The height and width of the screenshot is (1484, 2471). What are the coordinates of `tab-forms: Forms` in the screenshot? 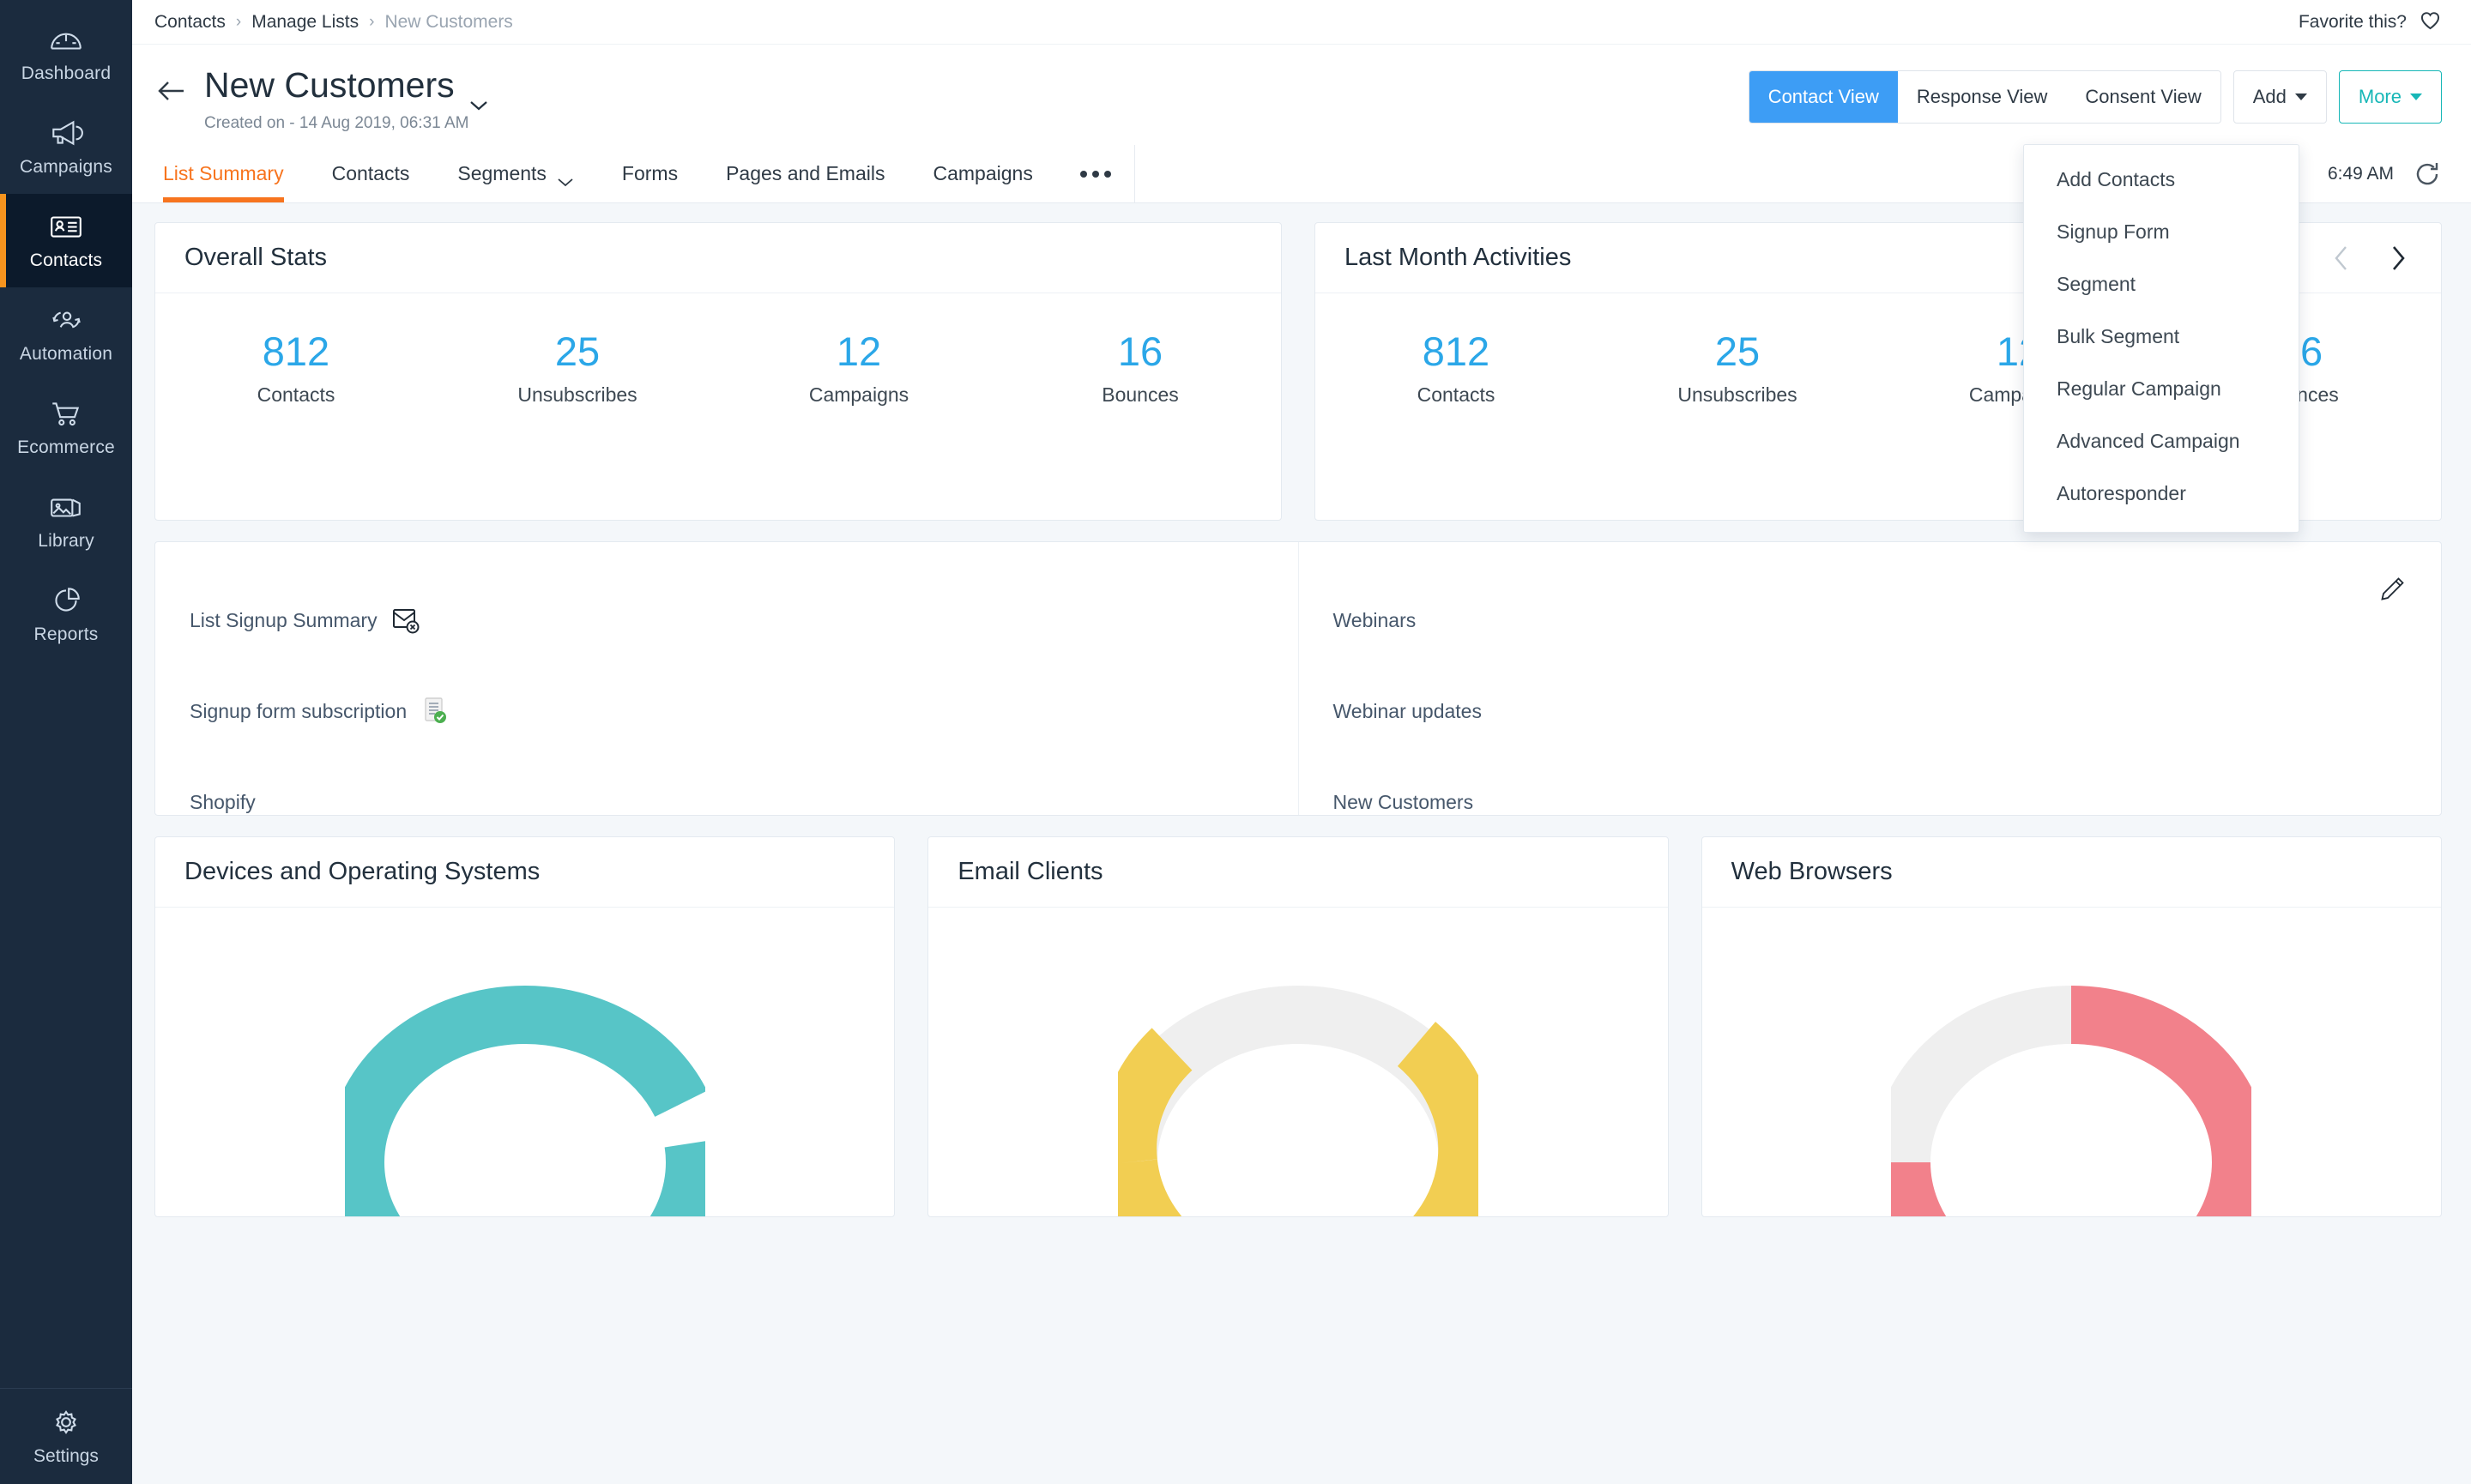 It's located at (650, 173).